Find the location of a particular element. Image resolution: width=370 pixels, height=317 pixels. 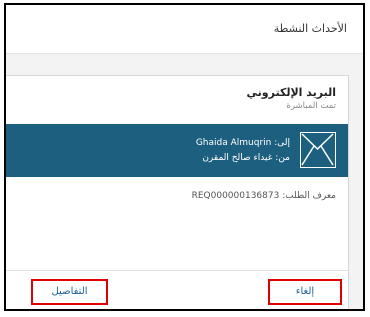

envelope-icon is located at coordinates (318, 150).